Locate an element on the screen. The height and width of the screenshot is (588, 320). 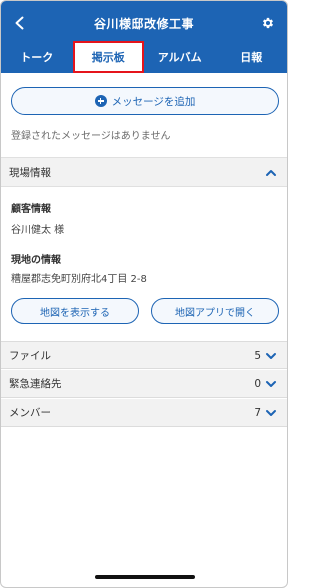
customer-name: 谷川健太 様 is located at coordinates (38, 230).